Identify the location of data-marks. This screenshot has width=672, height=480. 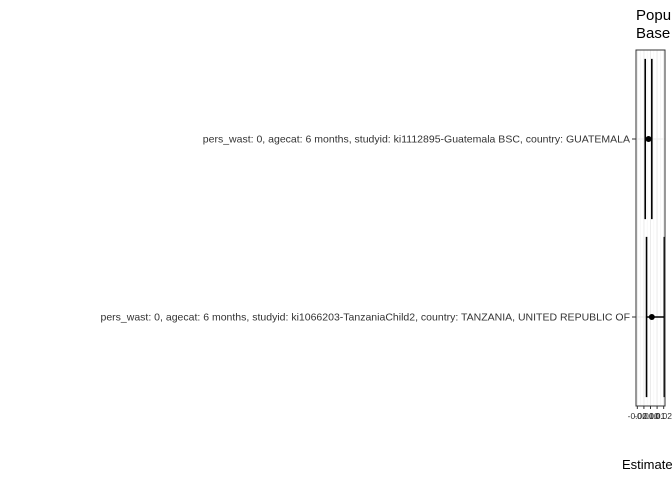
(655, 228).